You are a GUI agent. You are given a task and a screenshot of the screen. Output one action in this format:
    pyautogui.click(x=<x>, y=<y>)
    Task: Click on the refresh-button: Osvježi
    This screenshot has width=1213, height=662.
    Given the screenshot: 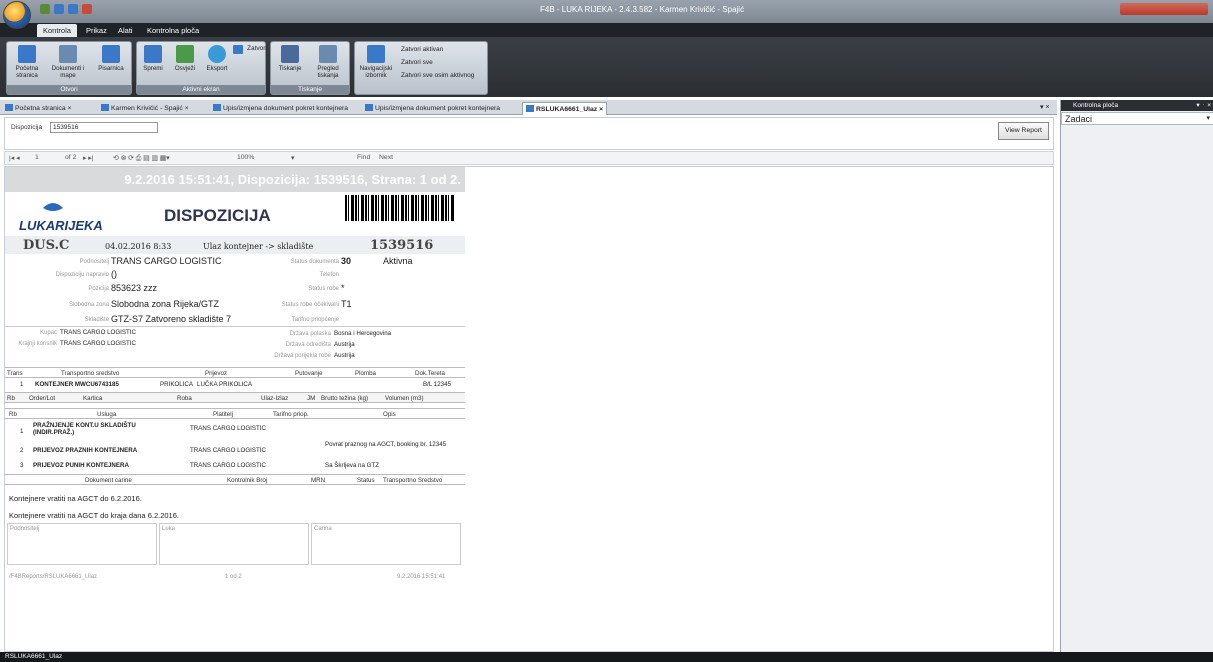 What is the action you would take?
    pyautogui.click(x=185, y=58)
    